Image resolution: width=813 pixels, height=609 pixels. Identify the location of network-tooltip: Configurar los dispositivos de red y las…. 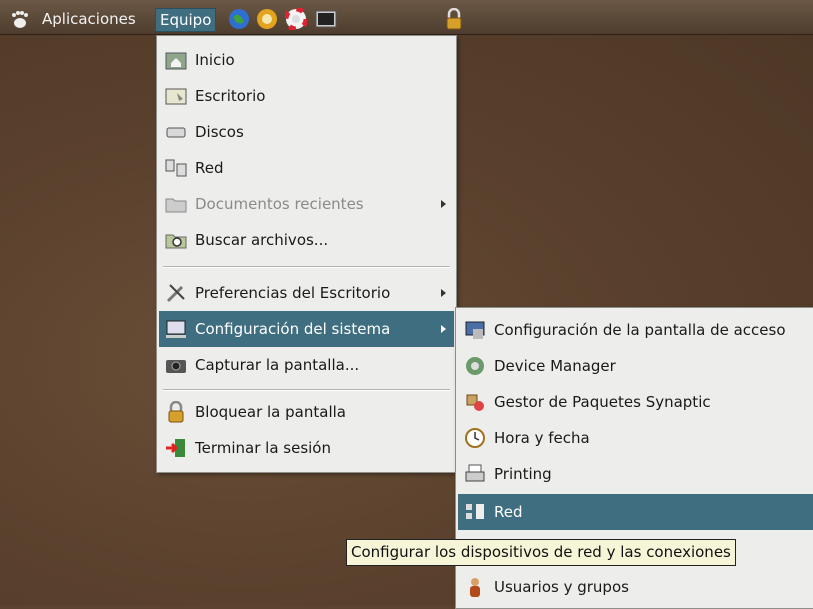
(541, 552).